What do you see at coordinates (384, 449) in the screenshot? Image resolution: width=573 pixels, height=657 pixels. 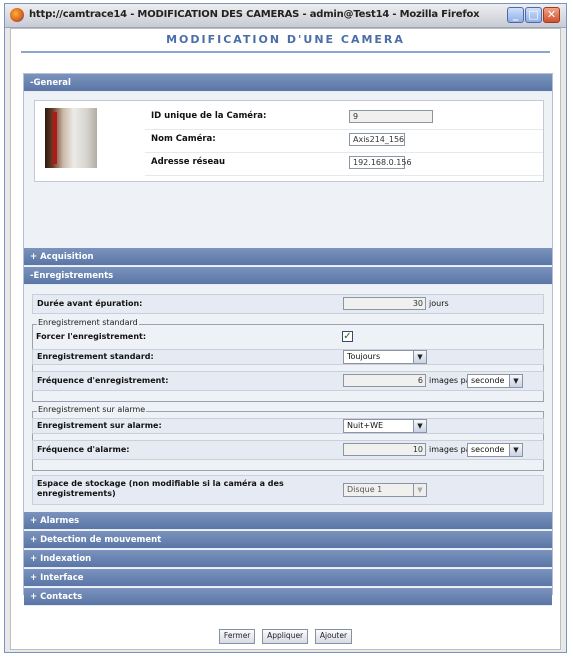 I see `freq-alarme-input: 10` at bounding box center [384, 449].